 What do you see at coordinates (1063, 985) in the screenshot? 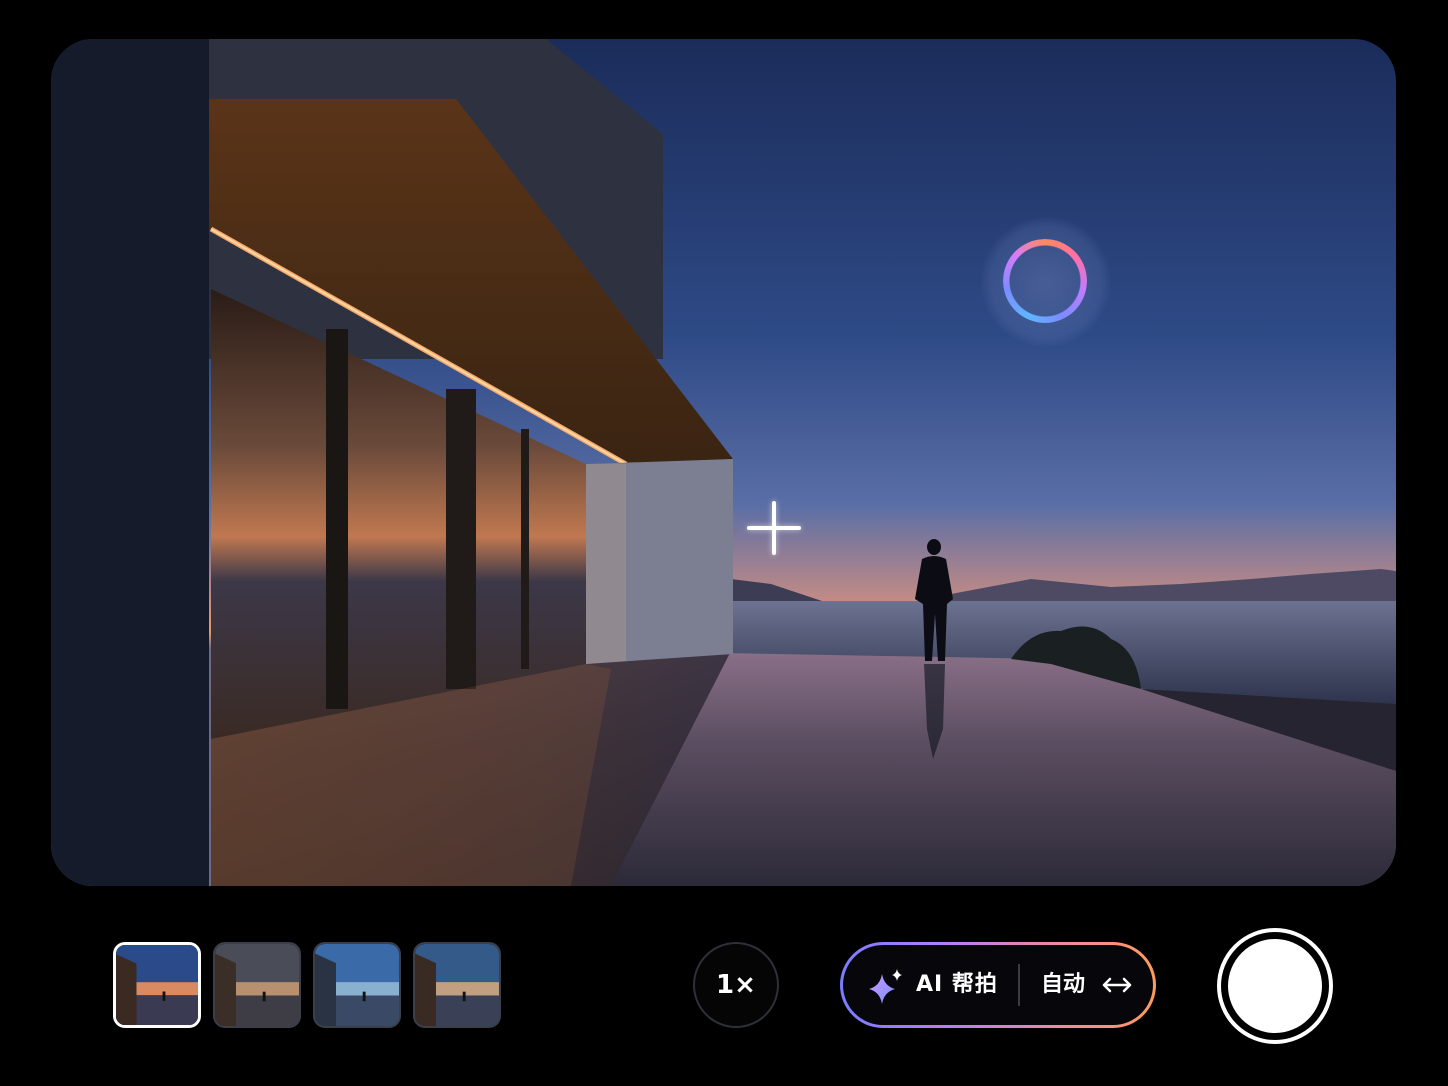
I see `ai-mode-label: 自动` at bounding box center [1063, 985].